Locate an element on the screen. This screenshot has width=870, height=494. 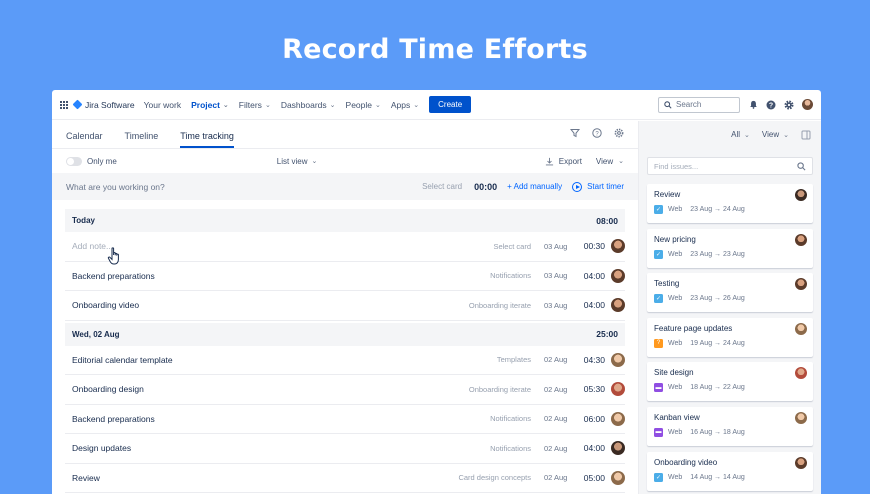
entry-card: Templates is located at coordinates (514, 359).